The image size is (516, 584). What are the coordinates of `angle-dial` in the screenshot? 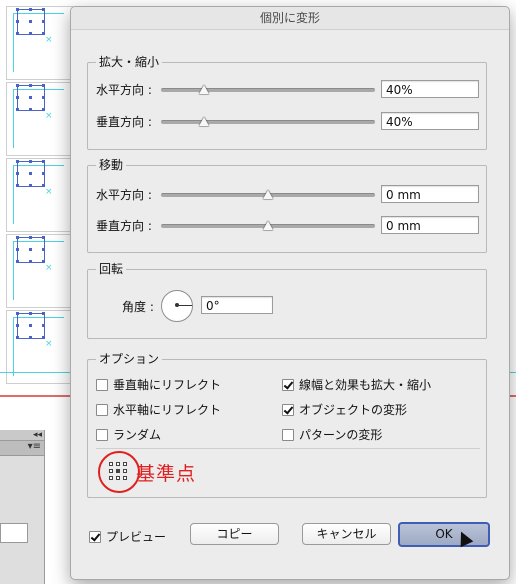 It's located at (177, 306).